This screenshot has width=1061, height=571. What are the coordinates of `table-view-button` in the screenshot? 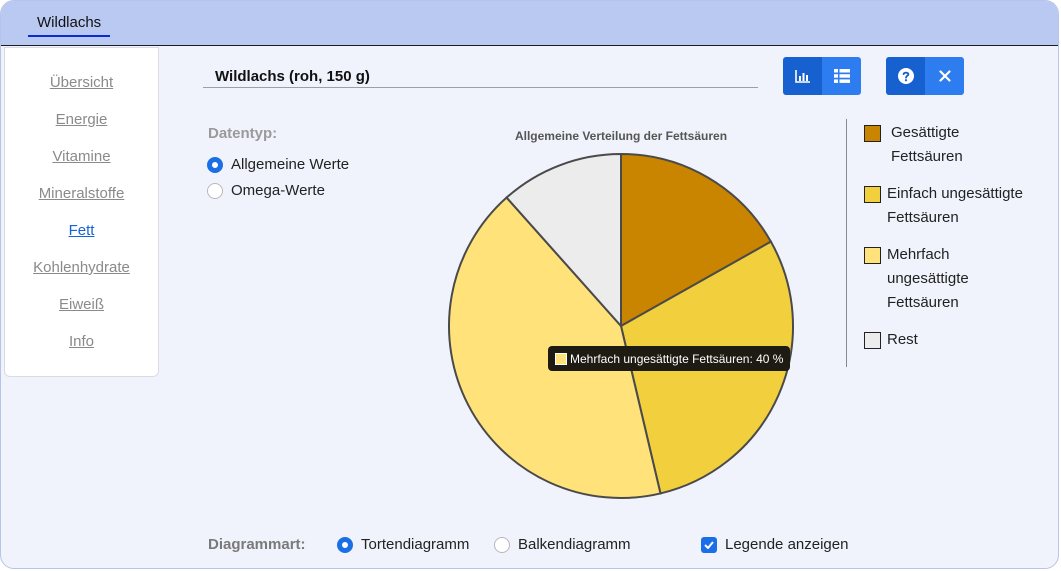 It's located at (841, 76).